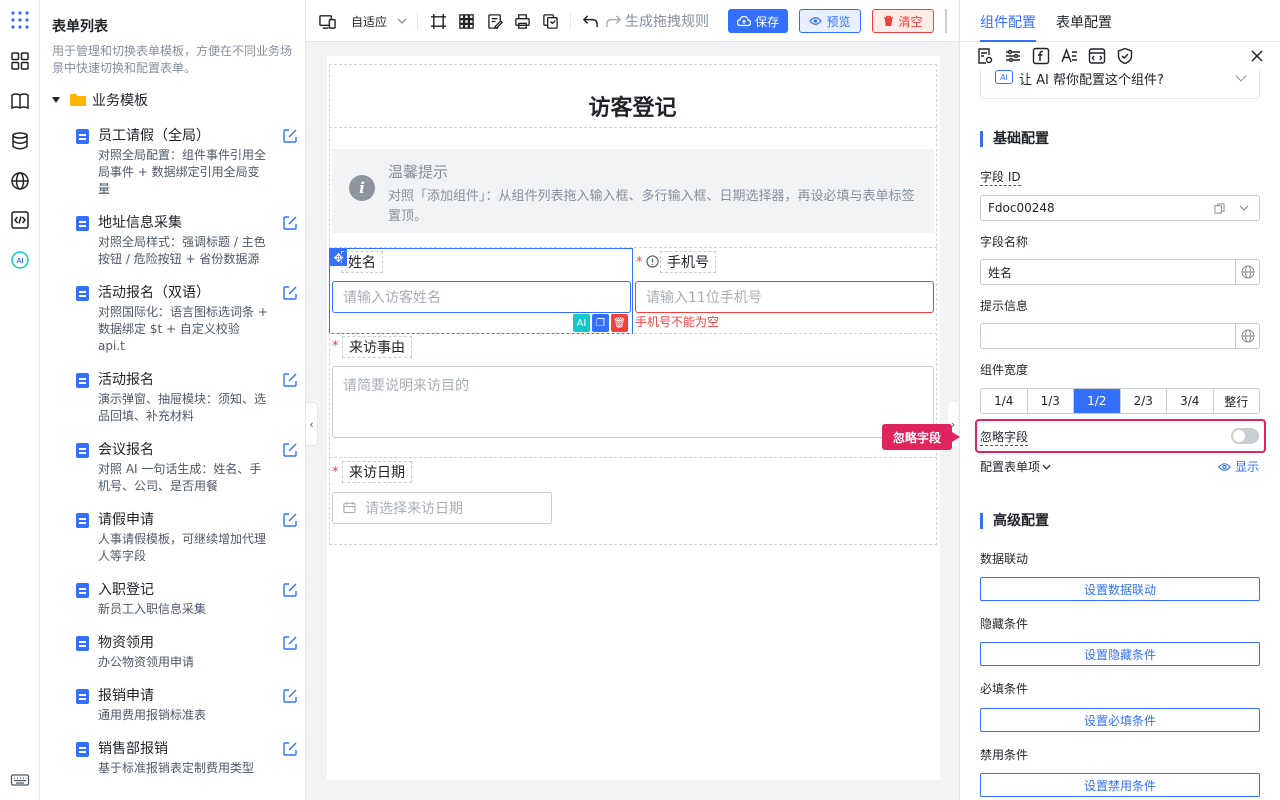 This screenshot has height=800, width=1280. What do you see at coordinates (1097, 56) in the screenshot?
I see `code-window-icon` at bounding box center [1097, 56].